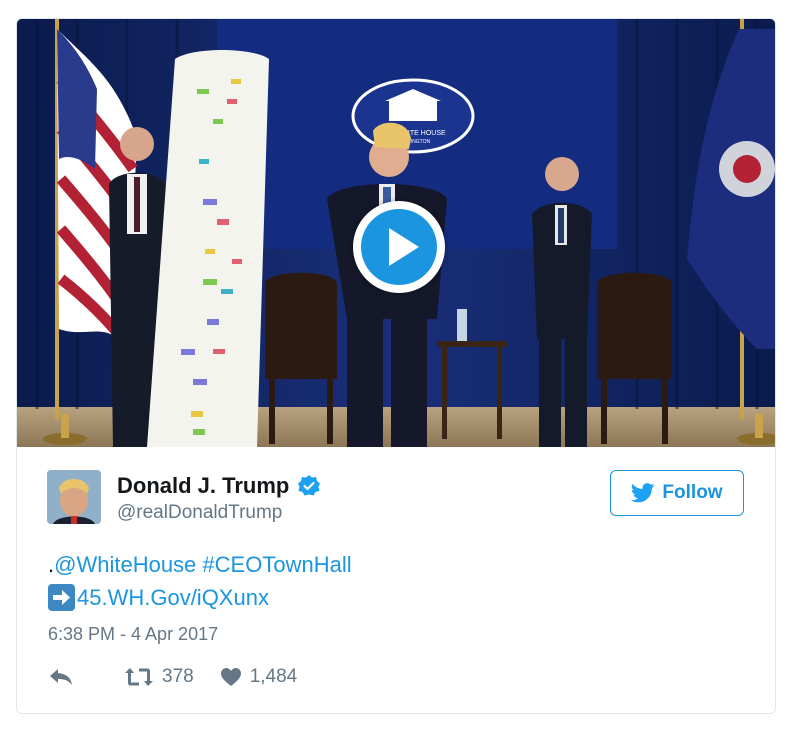 The height and width of the screenshot is (738, 799). What do you see at coordinates (692, 492) in the screenshot?
I see `follow-label: Follow` at bounding box center [692, 492].